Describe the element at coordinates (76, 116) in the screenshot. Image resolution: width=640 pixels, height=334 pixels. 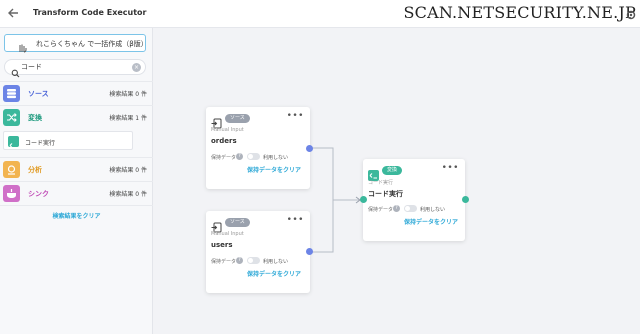
I see `category-transform: 変換 検索結果 1 件` at that location.